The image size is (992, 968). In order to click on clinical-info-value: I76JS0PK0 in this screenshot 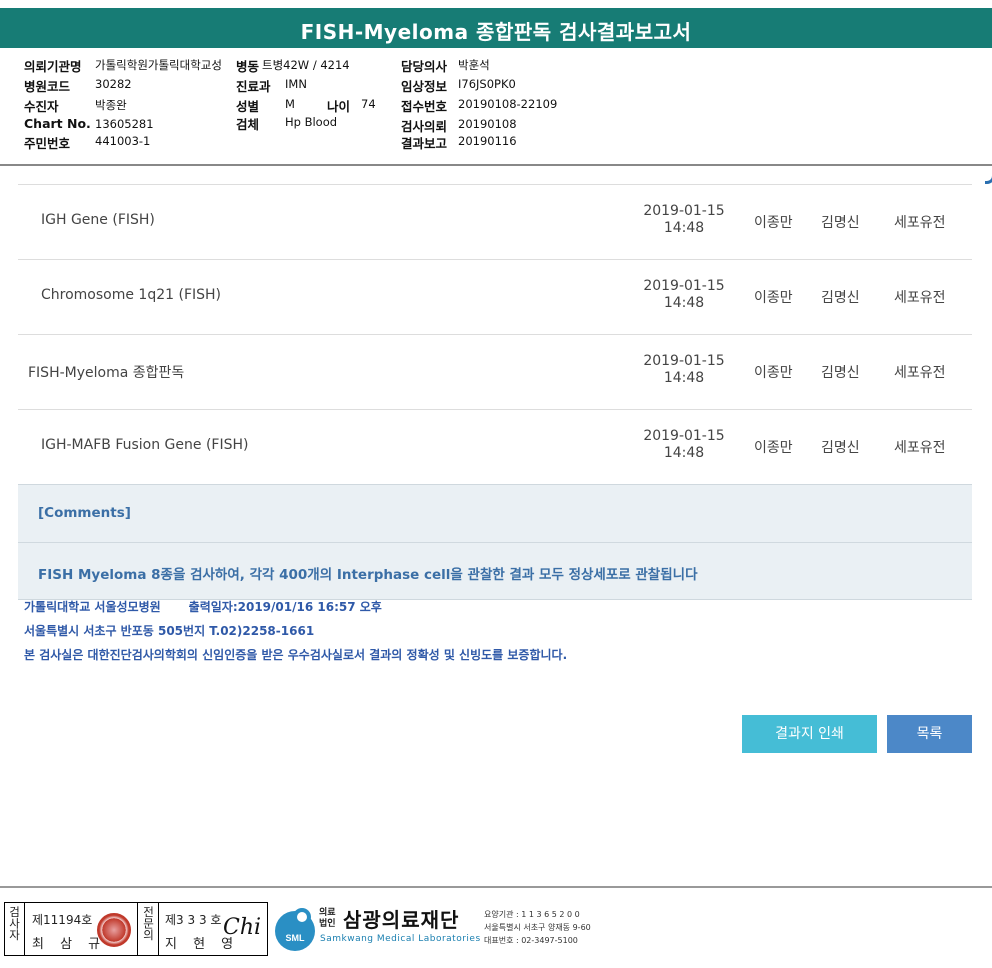, I will do `click(487, 84)`.